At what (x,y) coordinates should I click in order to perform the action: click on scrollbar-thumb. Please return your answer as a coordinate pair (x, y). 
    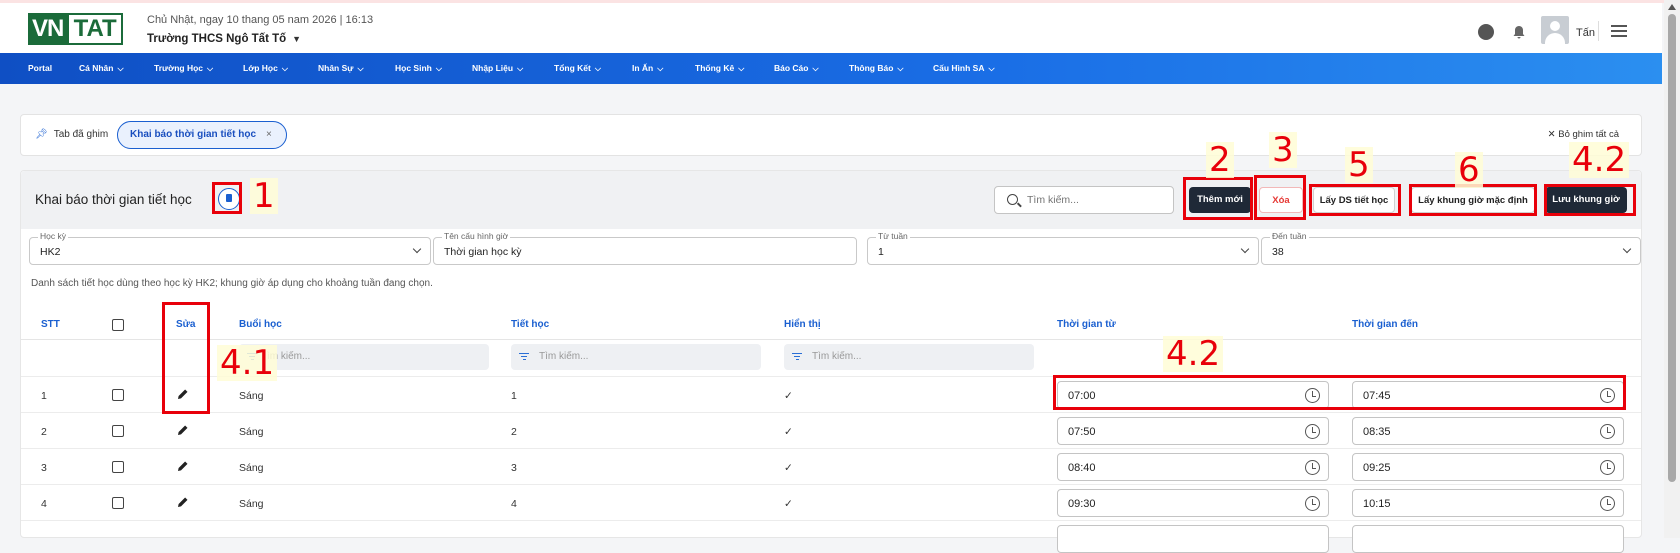
    Looking at the image, I should click on (1672, 248).